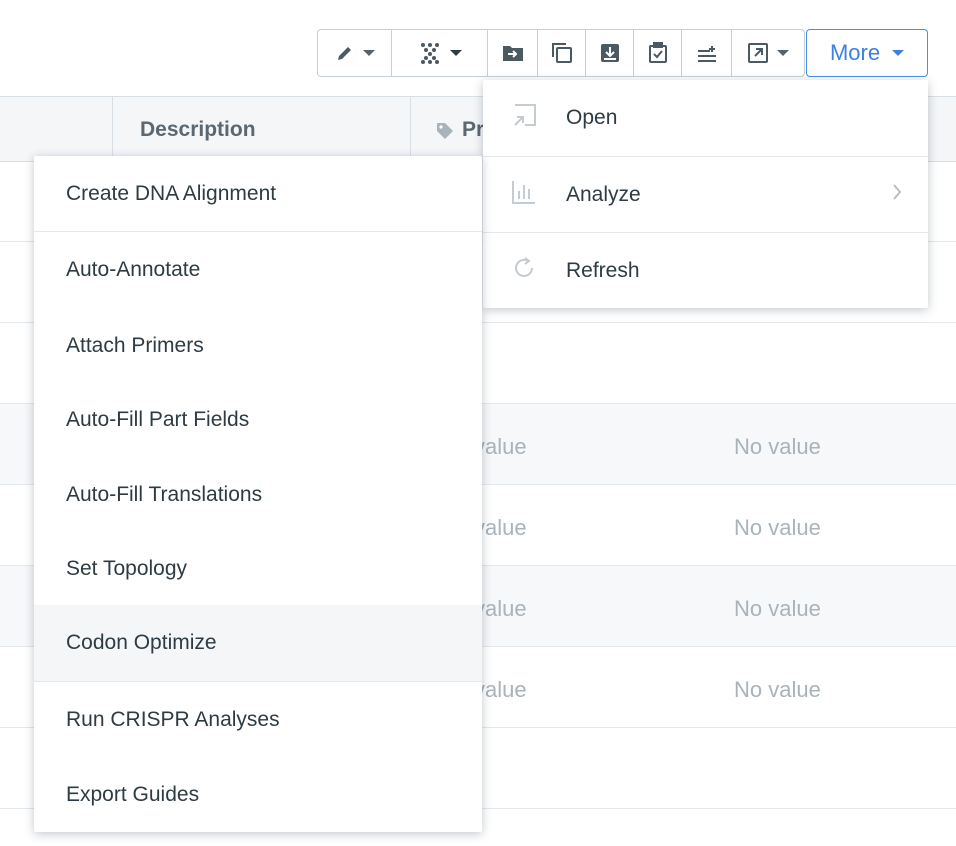  I want to click on list-plus-icon, so click(707, 53).